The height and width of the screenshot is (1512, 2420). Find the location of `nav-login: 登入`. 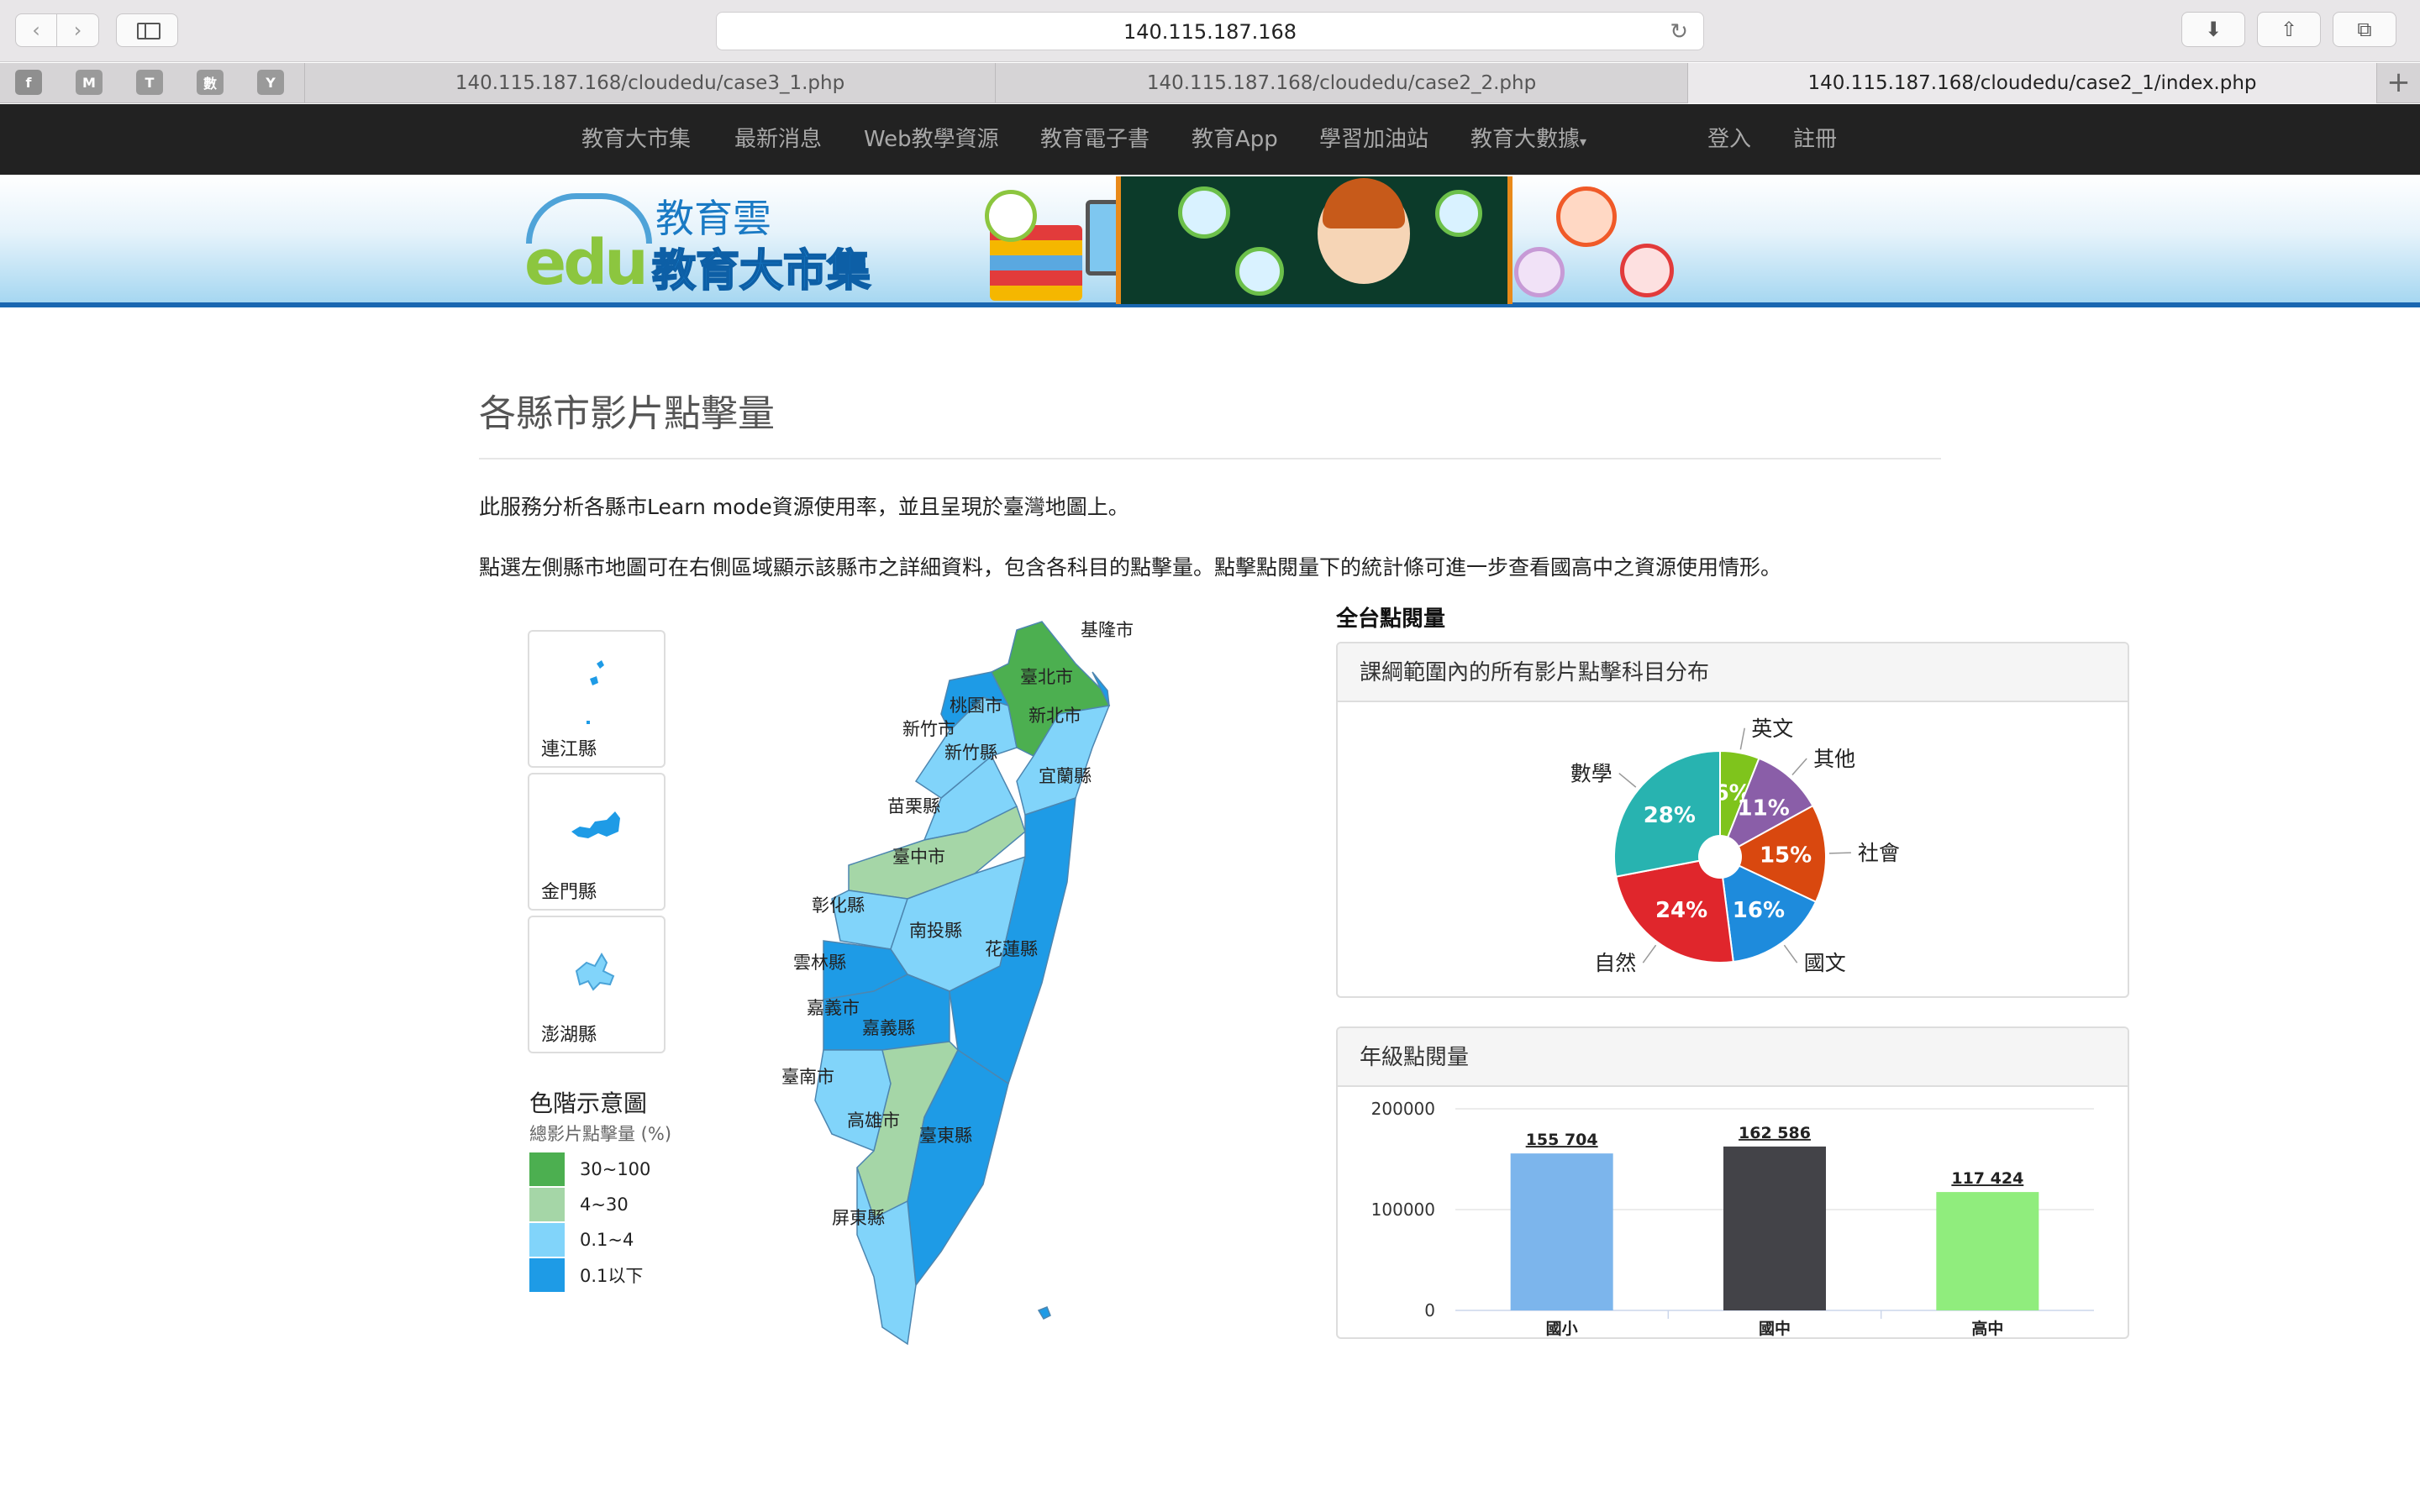

nav-login: 登入 is located at coordinates (1729, 139).